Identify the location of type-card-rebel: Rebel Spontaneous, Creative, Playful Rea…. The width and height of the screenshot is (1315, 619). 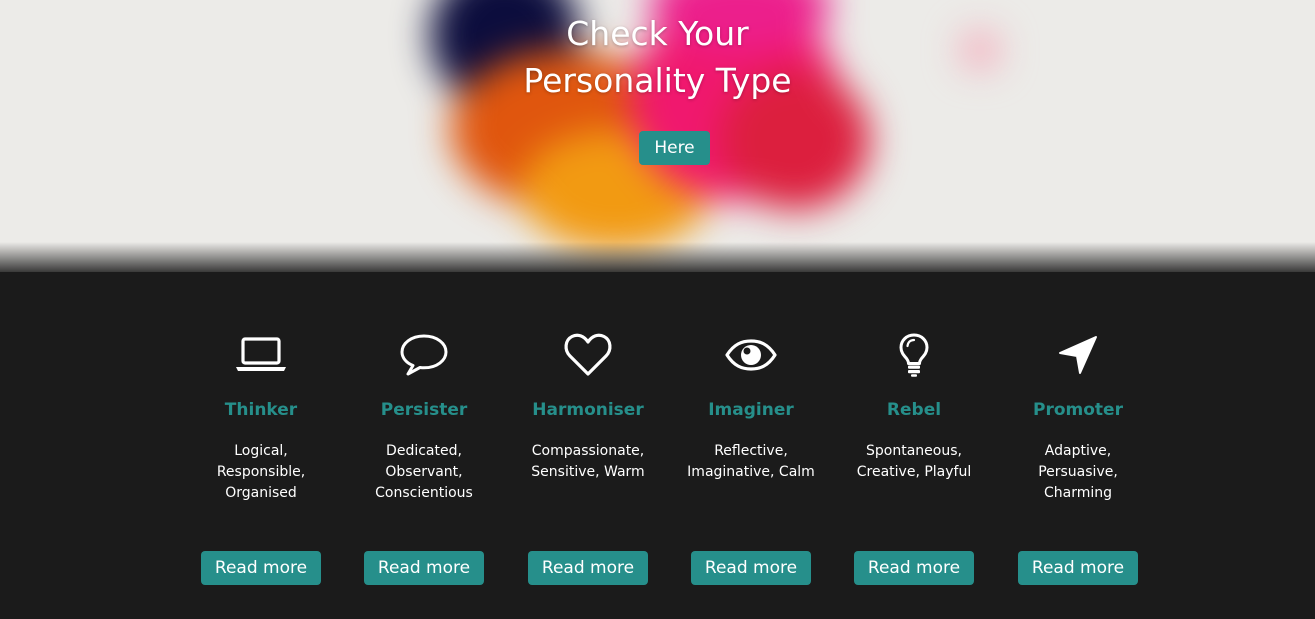
(914, 445).